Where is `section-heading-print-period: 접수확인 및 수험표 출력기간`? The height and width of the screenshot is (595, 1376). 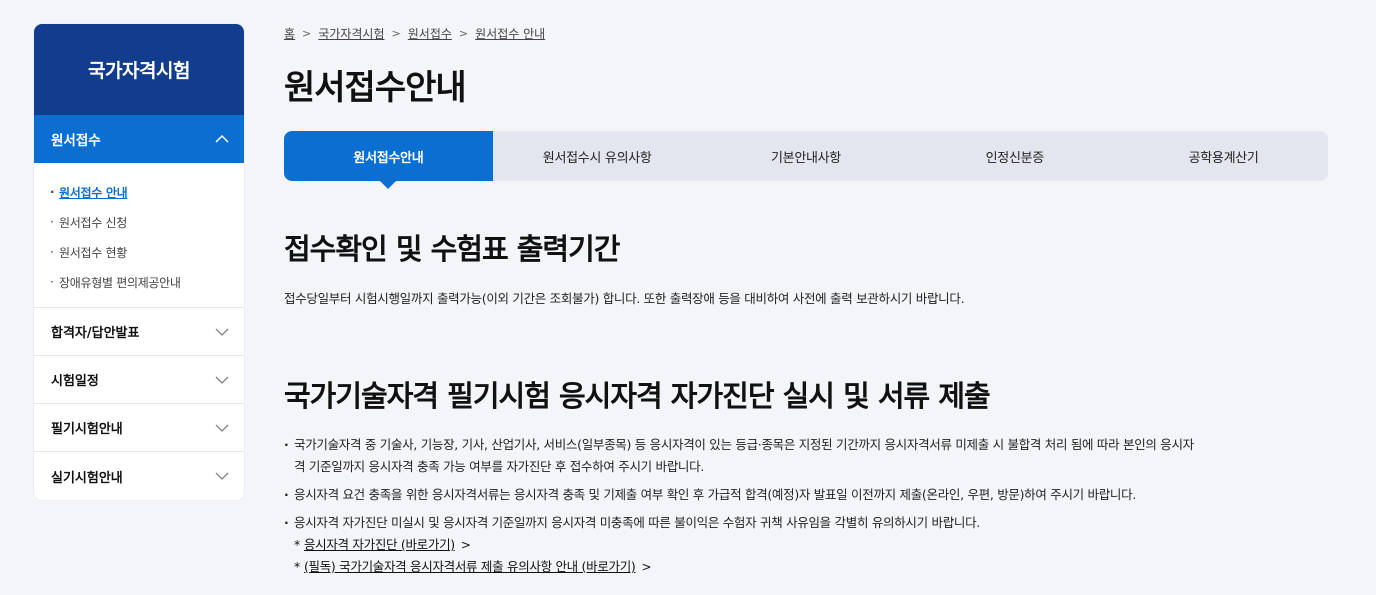
section-heading-print-period: 접수확인 및 수험표 출력기간 is located at coordinates (452, 249).